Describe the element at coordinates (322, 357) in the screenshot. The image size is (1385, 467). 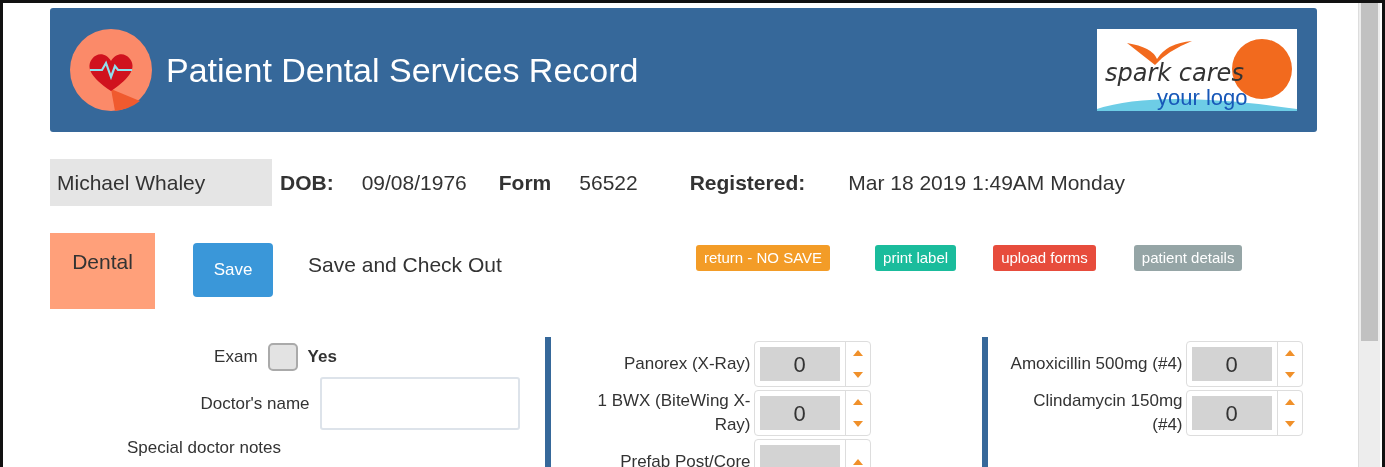
I see `checkbox-label: Yes` at that location.